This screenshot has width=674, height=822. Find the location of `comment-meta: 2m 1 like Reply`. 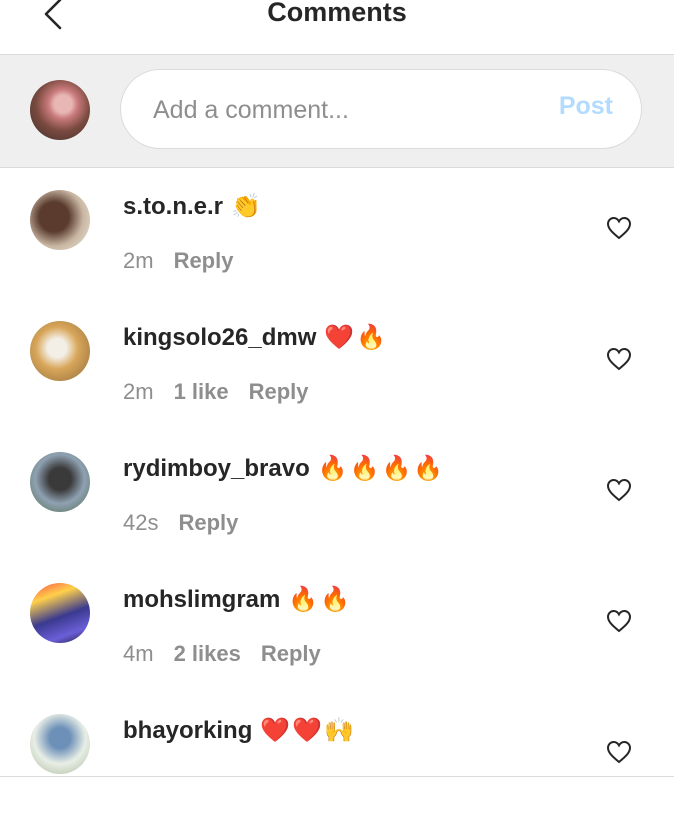

comment-meta: 2m 1 like Reply is located at coordinates (226, 392).